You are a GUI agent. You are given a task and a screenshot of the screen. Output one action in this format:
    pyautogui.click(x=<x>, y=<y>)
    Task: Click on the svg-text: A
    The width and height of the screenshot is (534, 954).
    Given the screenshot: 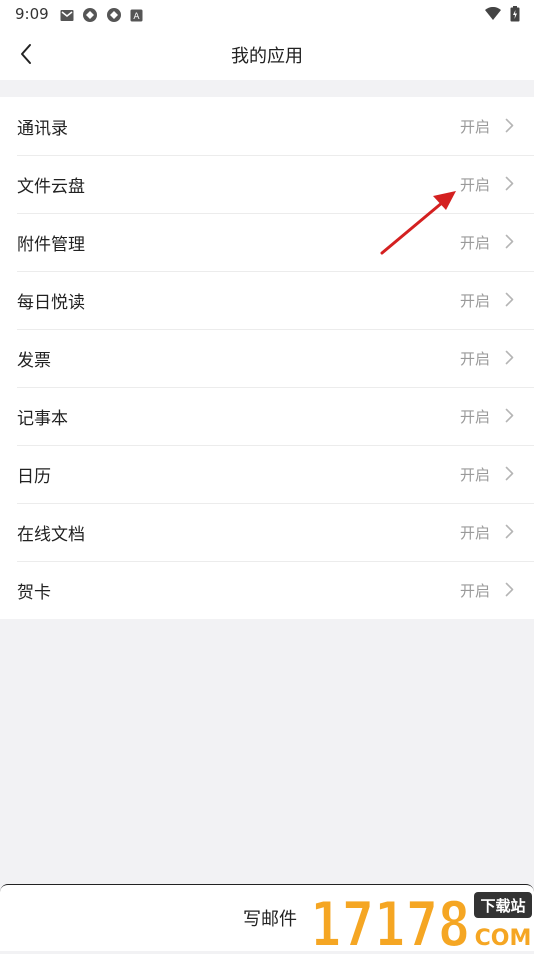 What is the action you would take?
    pyautogui.click(x=136, y=17)
    